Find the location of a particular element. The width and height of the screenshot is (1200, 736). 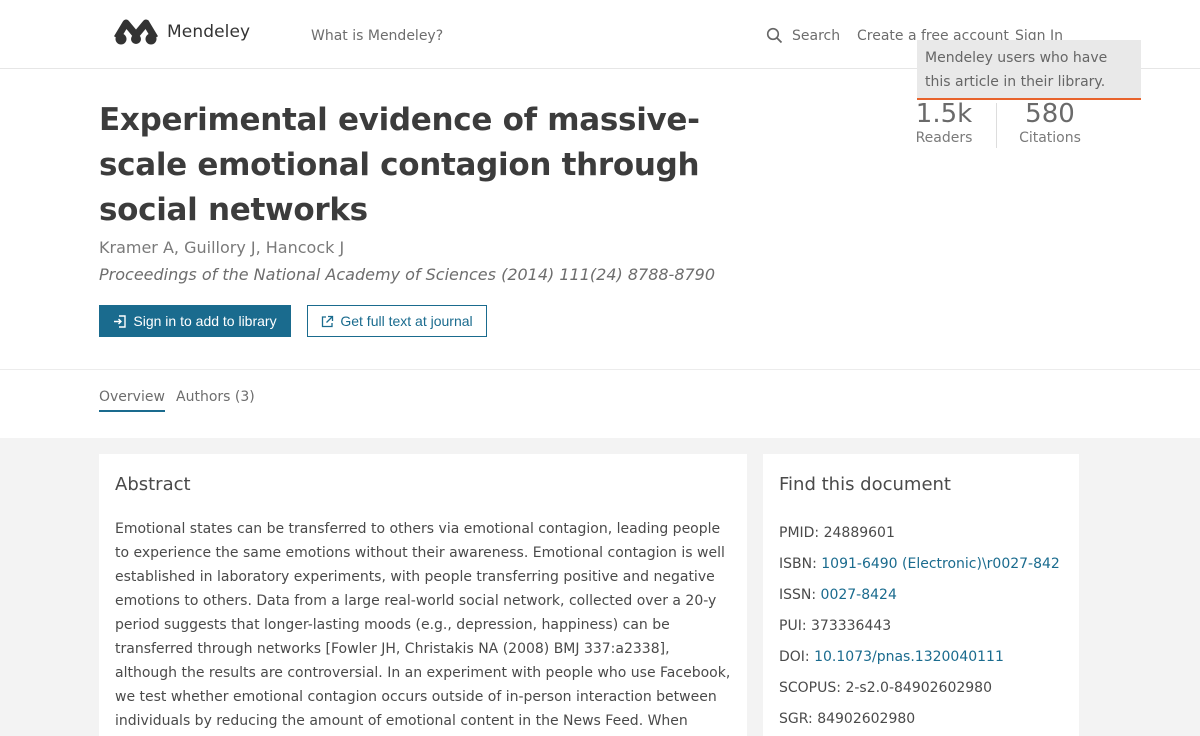

identifier-label: SCOPUS: is located at coordinates (812, 688).